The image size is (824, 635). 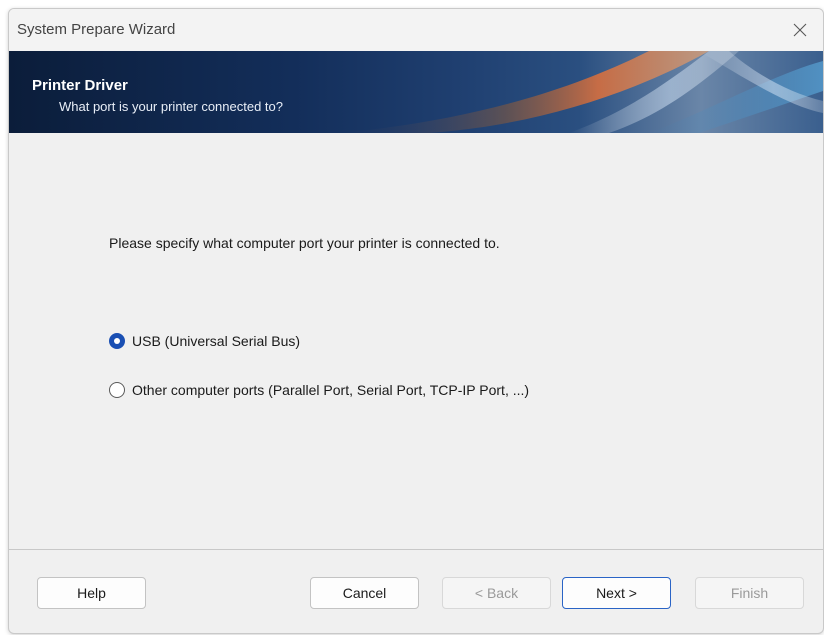 What do you see at coordinates (171, 106) in the screenshot?
I see `page-subtitle: What port is your printer connected to?` at bounding box center [171, 106].